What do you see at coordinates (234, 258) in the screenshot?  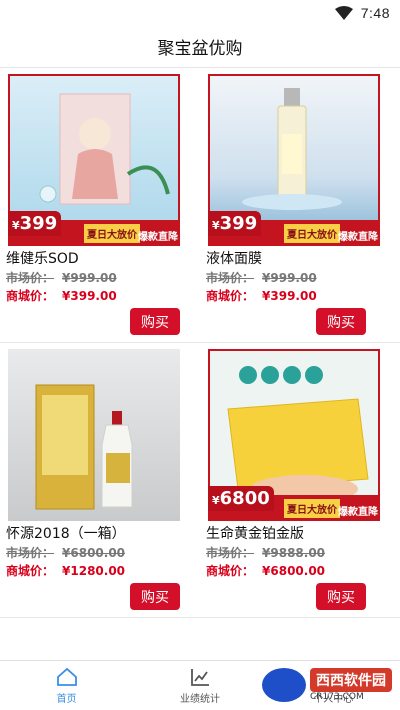 I see `product-name: 液体面膜` at bounding box center [234, 258].